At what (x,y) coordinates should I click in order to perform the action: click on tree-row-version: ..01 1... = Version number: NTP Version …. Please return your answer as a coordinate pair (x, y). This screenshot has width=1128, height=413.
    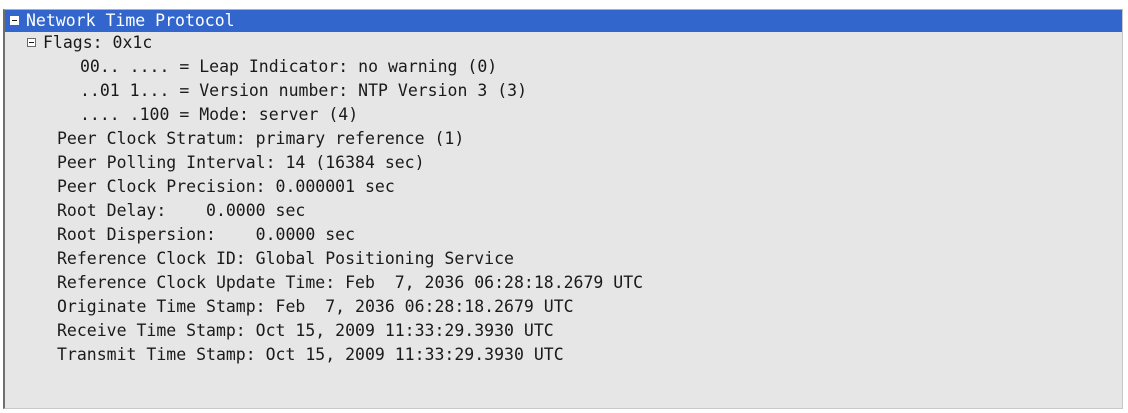
    Looking at the image, I should click on (266, 91).